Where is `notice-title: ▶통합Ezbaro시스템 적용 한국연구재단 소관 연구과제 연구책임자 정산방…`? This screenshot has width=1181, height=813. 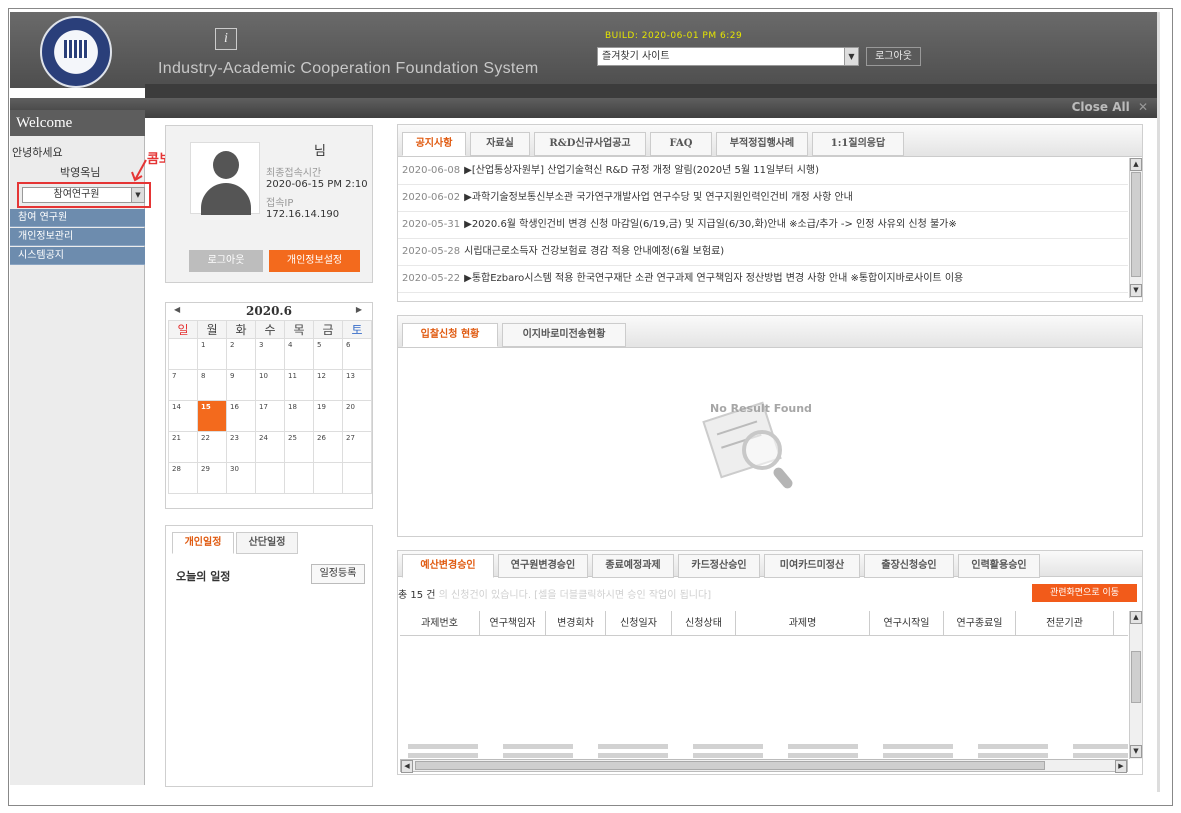 notice-title: ▶통합Ezbaro시스템 적용 한국연구재단 소관 연구과제 연구책임자 정산방… is located at coordinates (713, 278).